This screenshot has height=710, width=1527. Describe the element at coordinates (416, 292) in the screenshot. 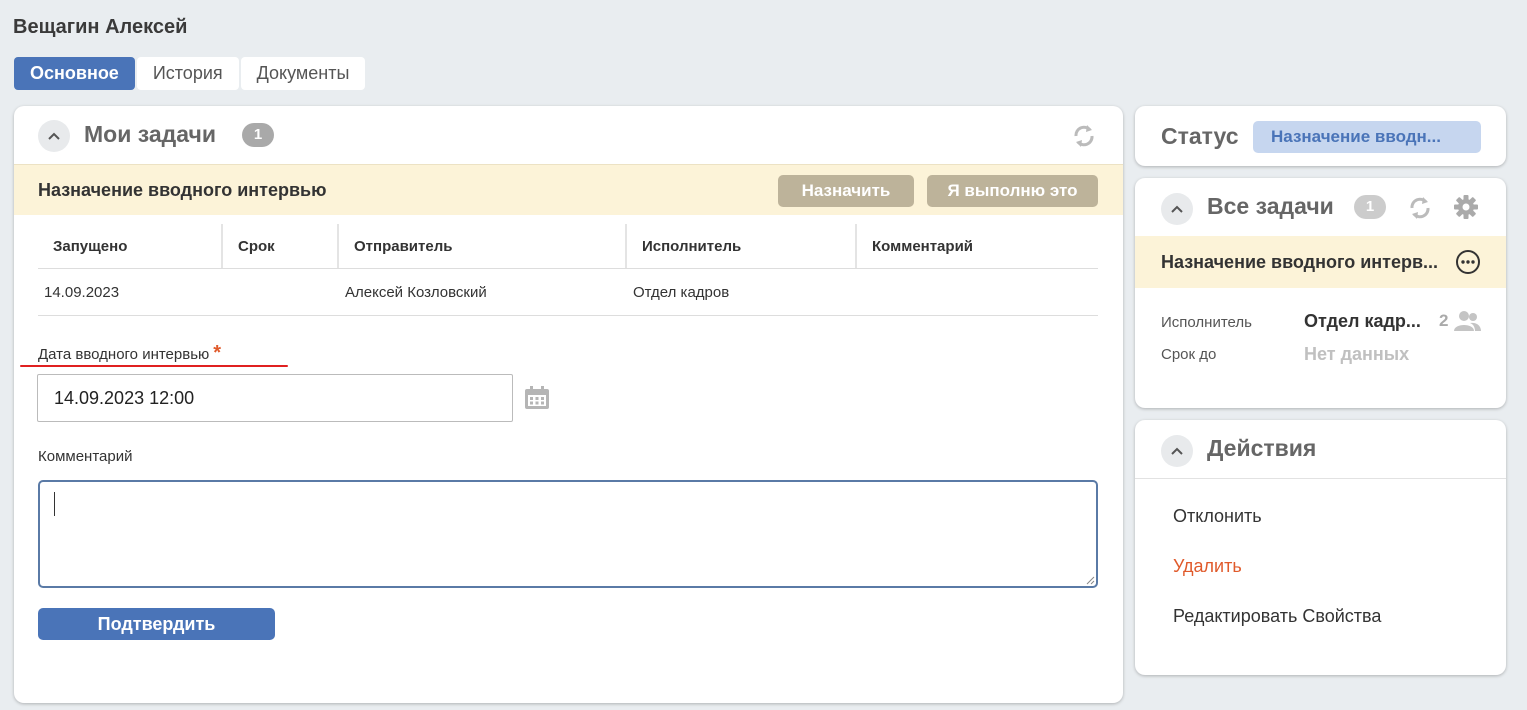

I see `cell-sender: Алексей Козловский` at that location.